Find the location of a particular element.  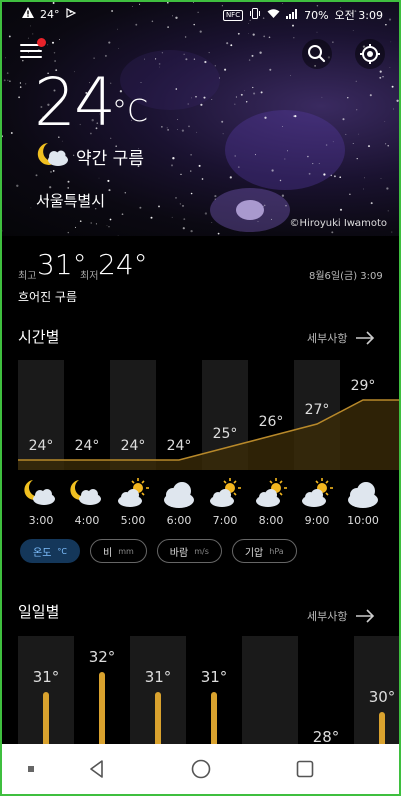

notification-dot is located at coordinates (41, 42).